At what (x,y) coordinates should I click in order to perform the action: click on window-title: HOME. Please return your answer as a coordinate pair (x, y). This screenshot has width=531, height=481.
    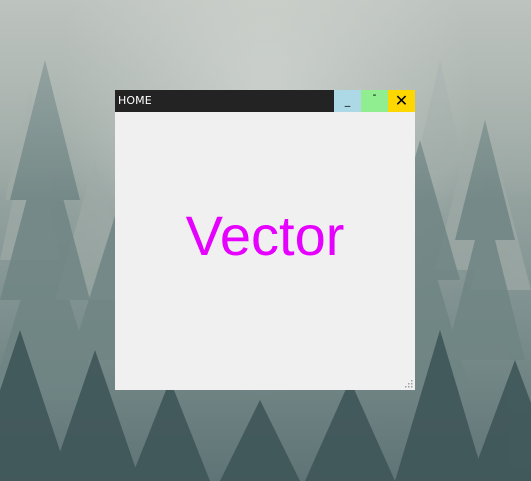
    Looking at the image, I should click on (135, 100).